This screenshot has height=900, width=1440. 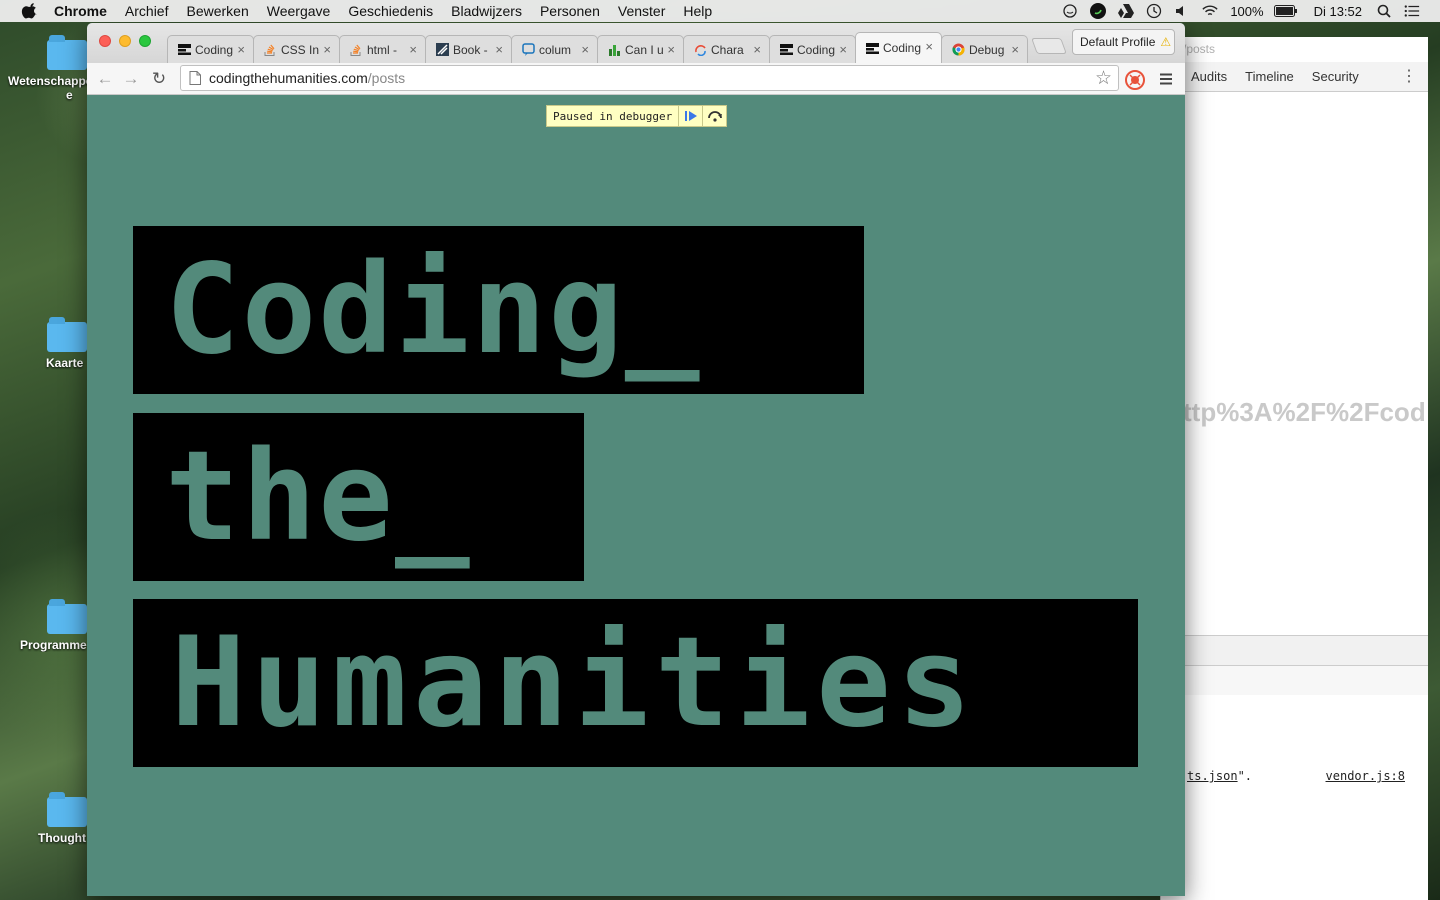 What do you see at coordinates (299, 11) in the screenshot?
I see `menu-weergave: Weergave` at bounding box center [299, 11].